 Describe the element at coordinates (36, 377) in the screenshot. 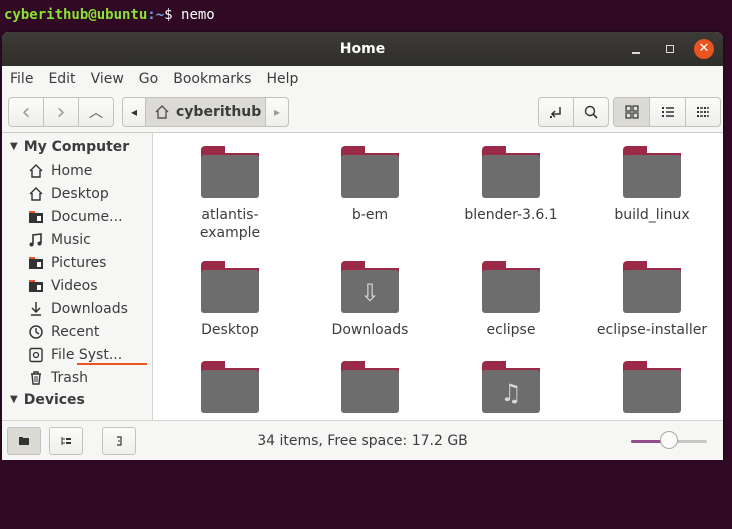

I see `trash-icon` at that location.